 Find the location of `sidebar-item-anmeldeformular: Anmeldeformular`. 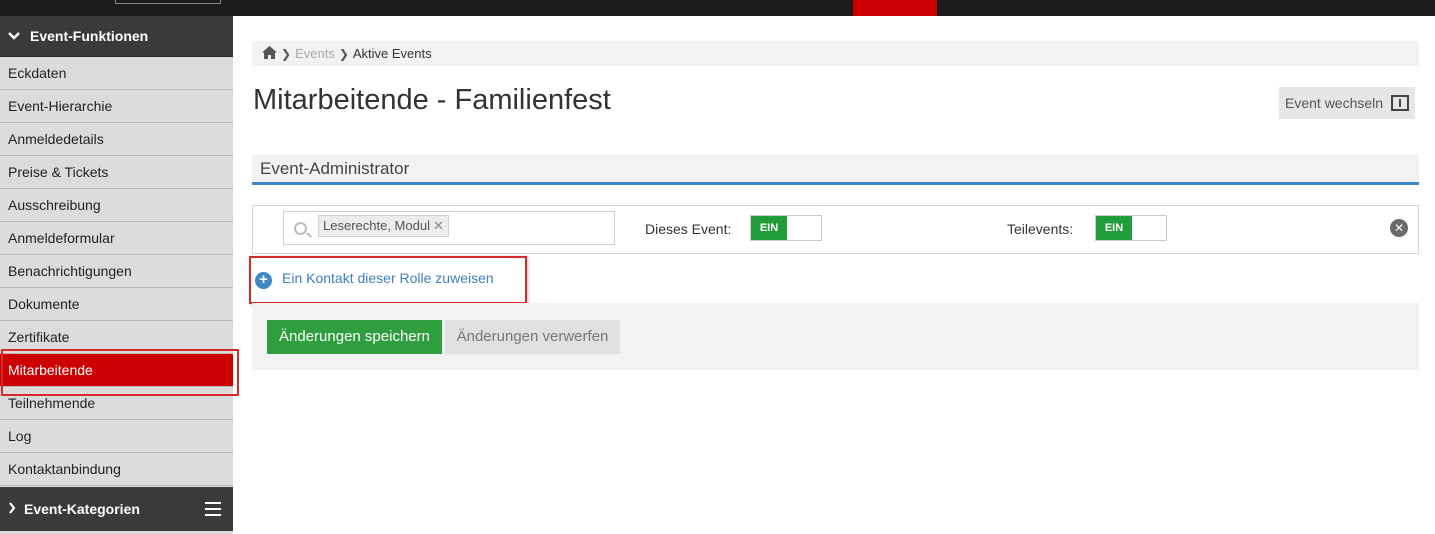

sidebar-item-anmeldeformular: Anmeldeformular is located at coordinates (116, 238).